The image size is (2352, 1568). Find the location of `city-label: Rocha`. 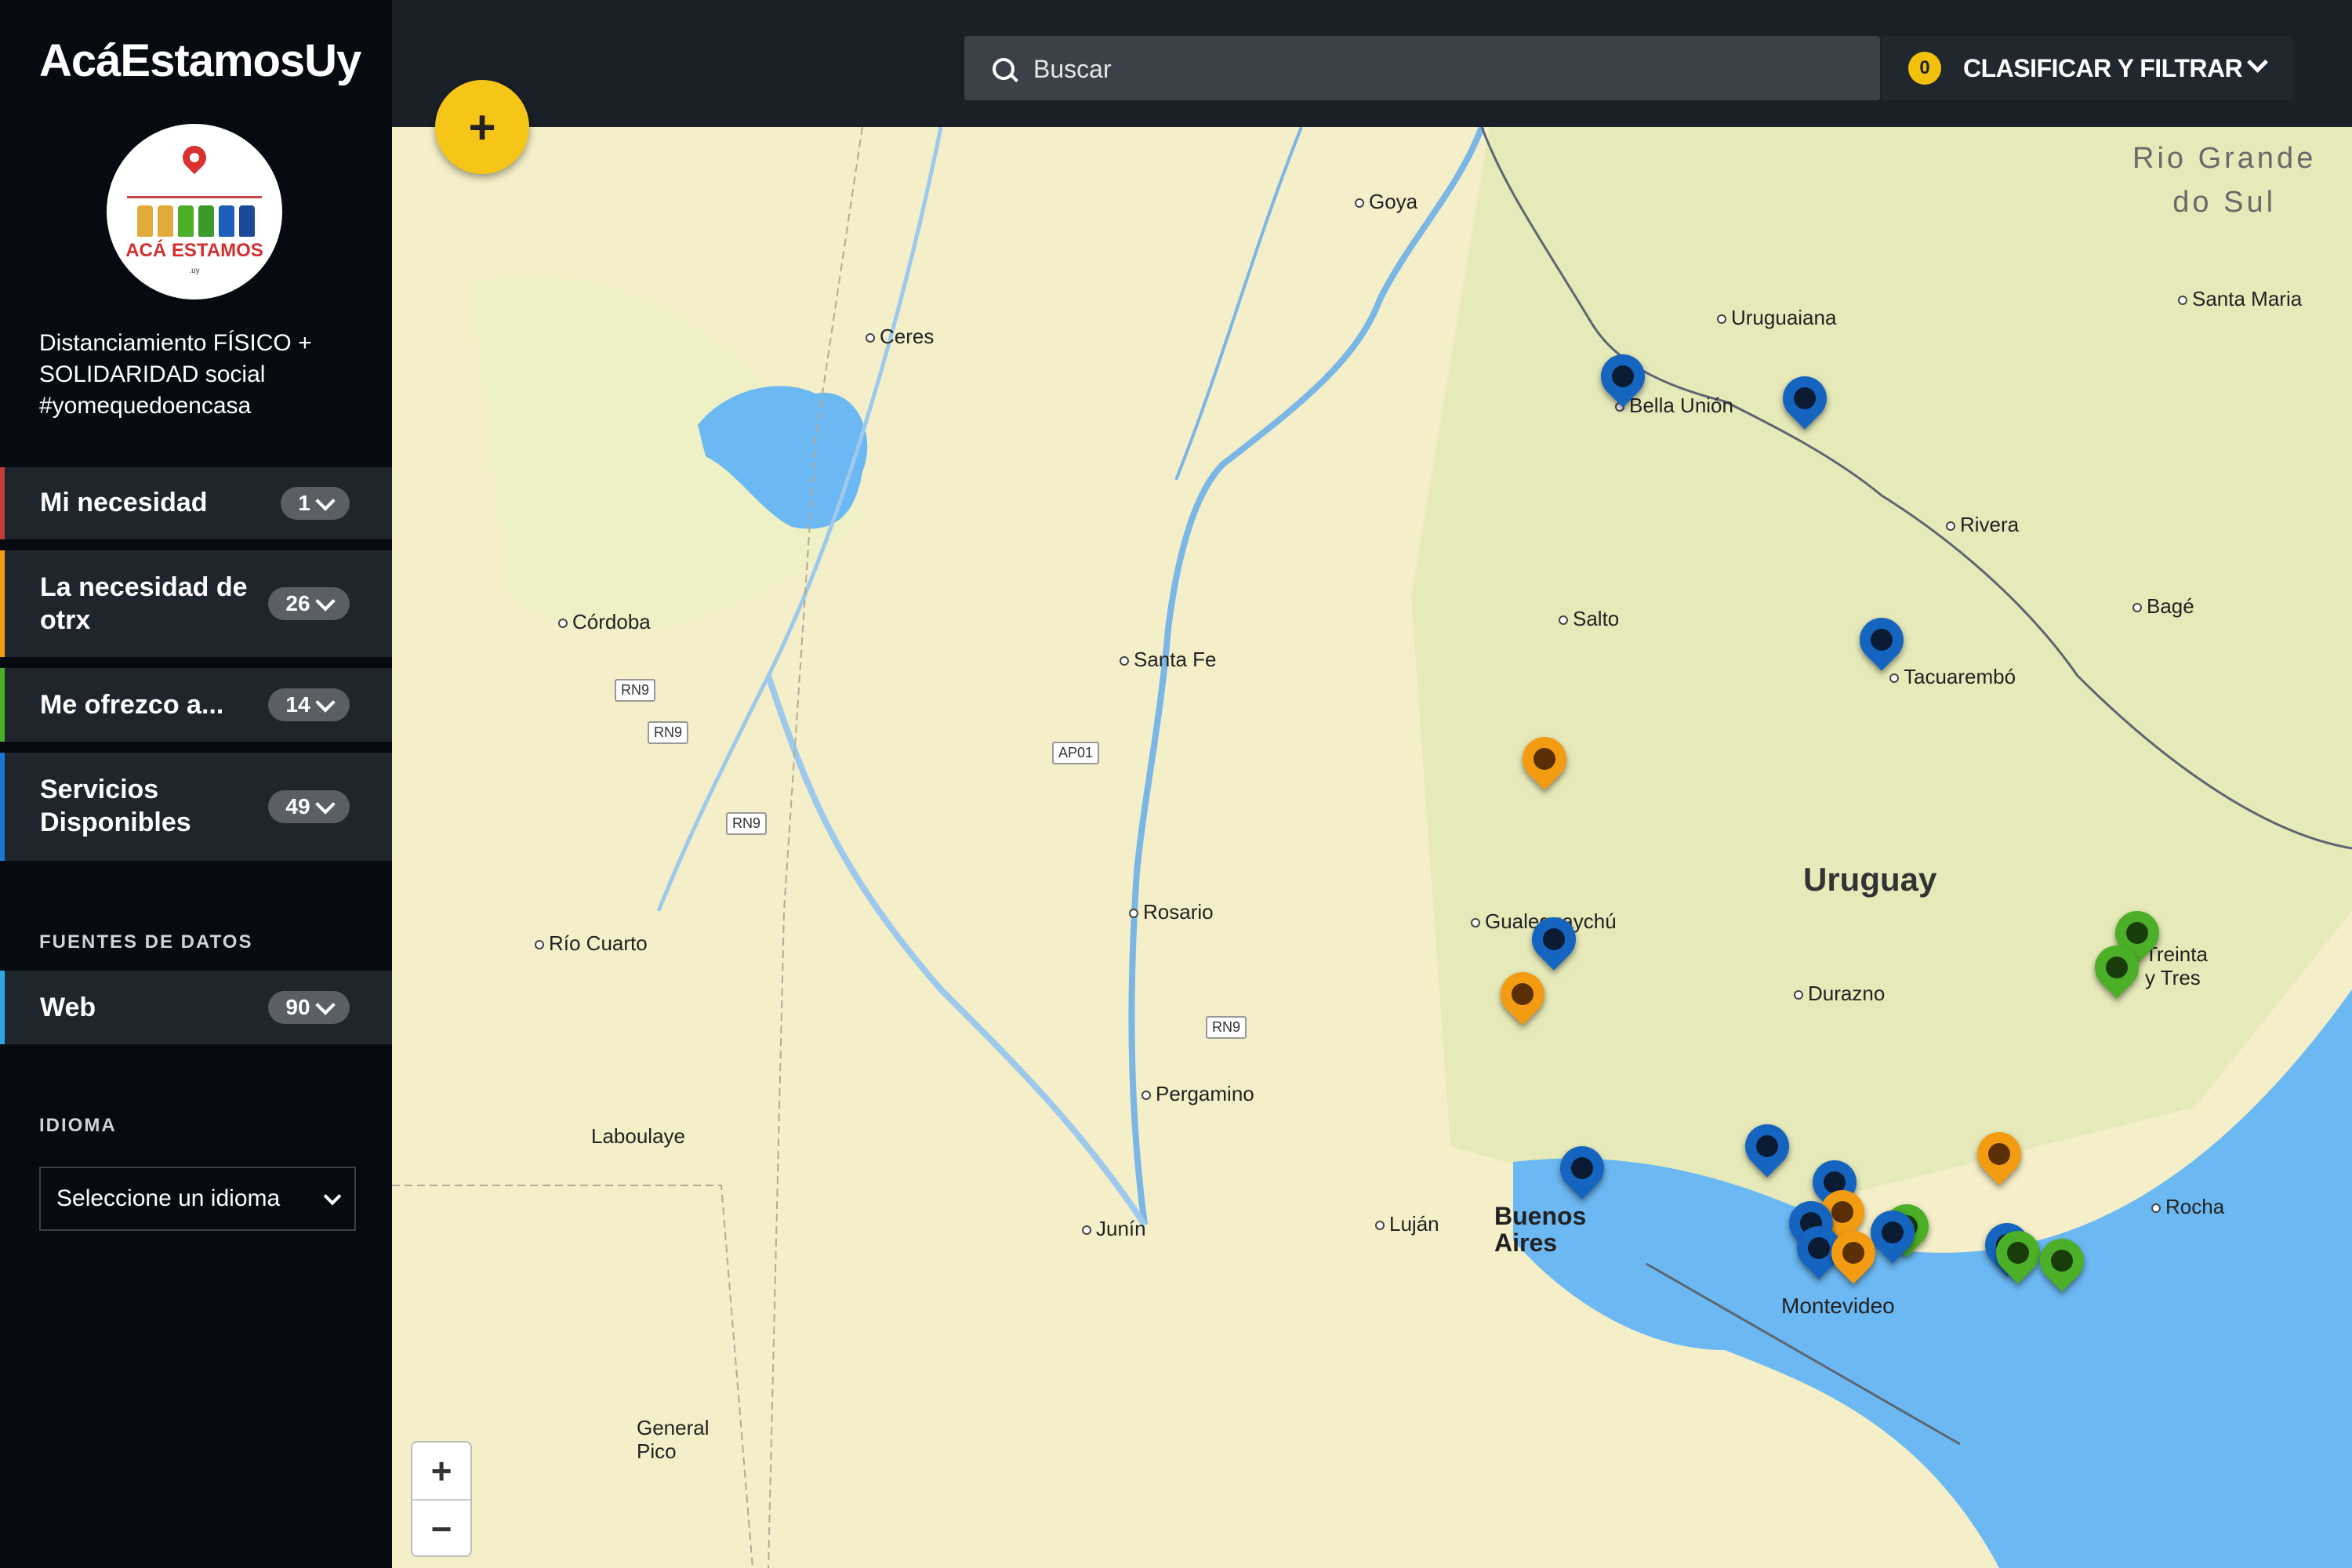

city-label: Rocha is located at coordinates (2187, 1207).